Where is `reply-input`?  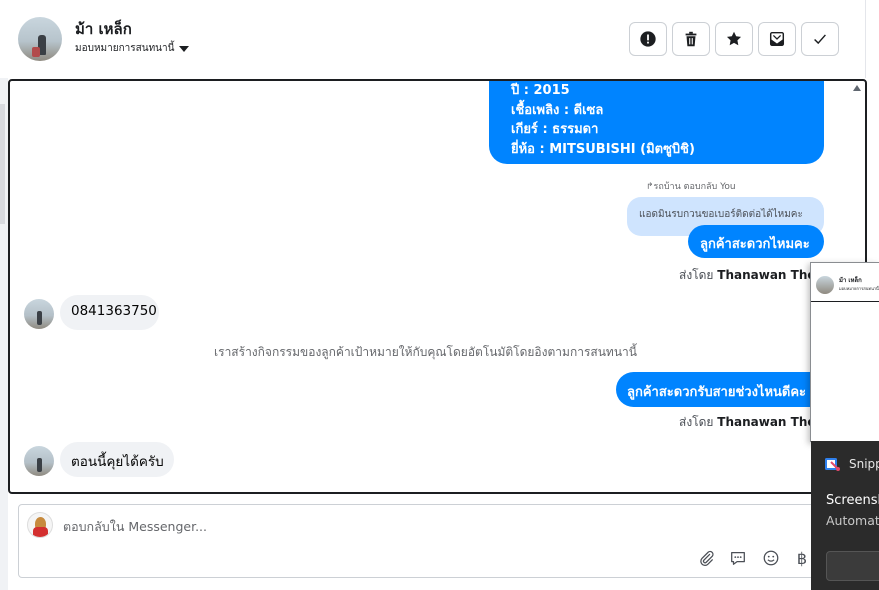 reply-input is located at coordinates (373, 526).